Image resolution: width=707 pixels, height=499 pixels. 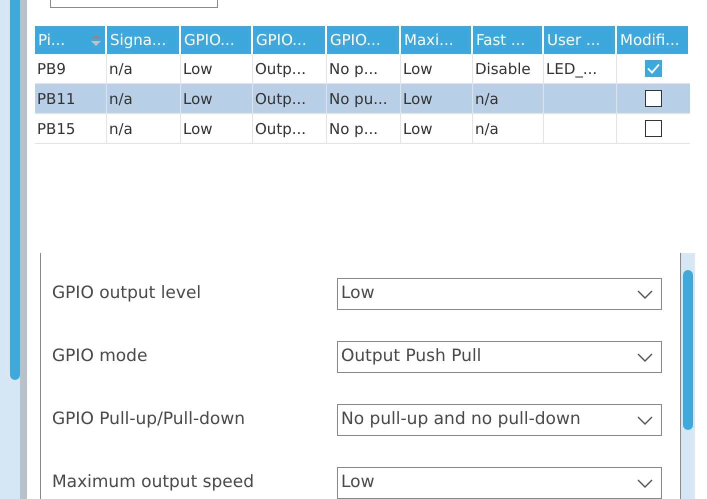 I want to click on setting-label: GPIO Pull-up/Pull-down, so click(x=149, y=420).